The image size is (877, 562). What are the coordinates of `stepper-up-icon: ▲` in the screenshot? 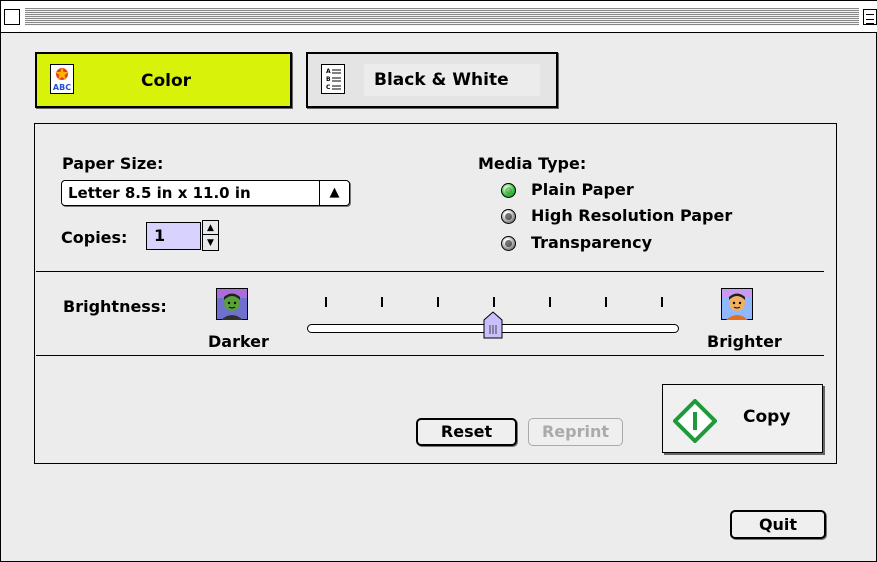 It's located at (210, 228).